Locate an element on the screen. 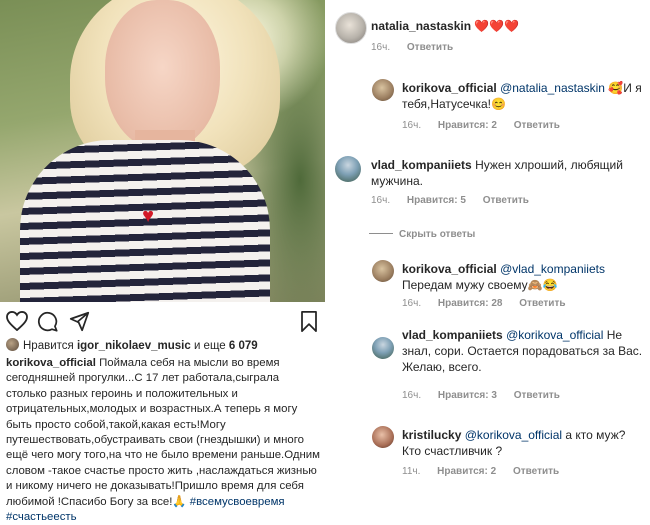 This screenshot has height=525, width=650. caption-author: korikova_official is located at coordinates (51, 363).